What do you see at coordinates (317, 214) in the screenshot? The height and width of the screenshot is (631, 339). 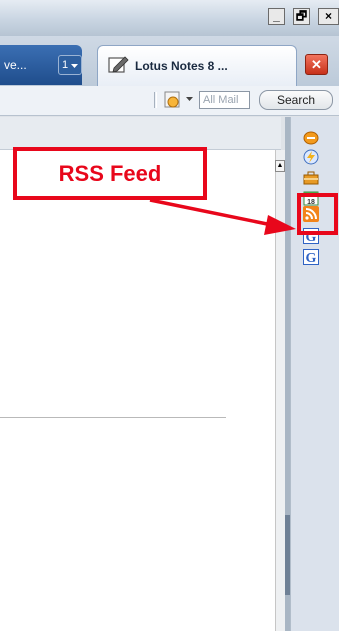 I see `rss-feed-highlight` at bounding box center [317, 214].